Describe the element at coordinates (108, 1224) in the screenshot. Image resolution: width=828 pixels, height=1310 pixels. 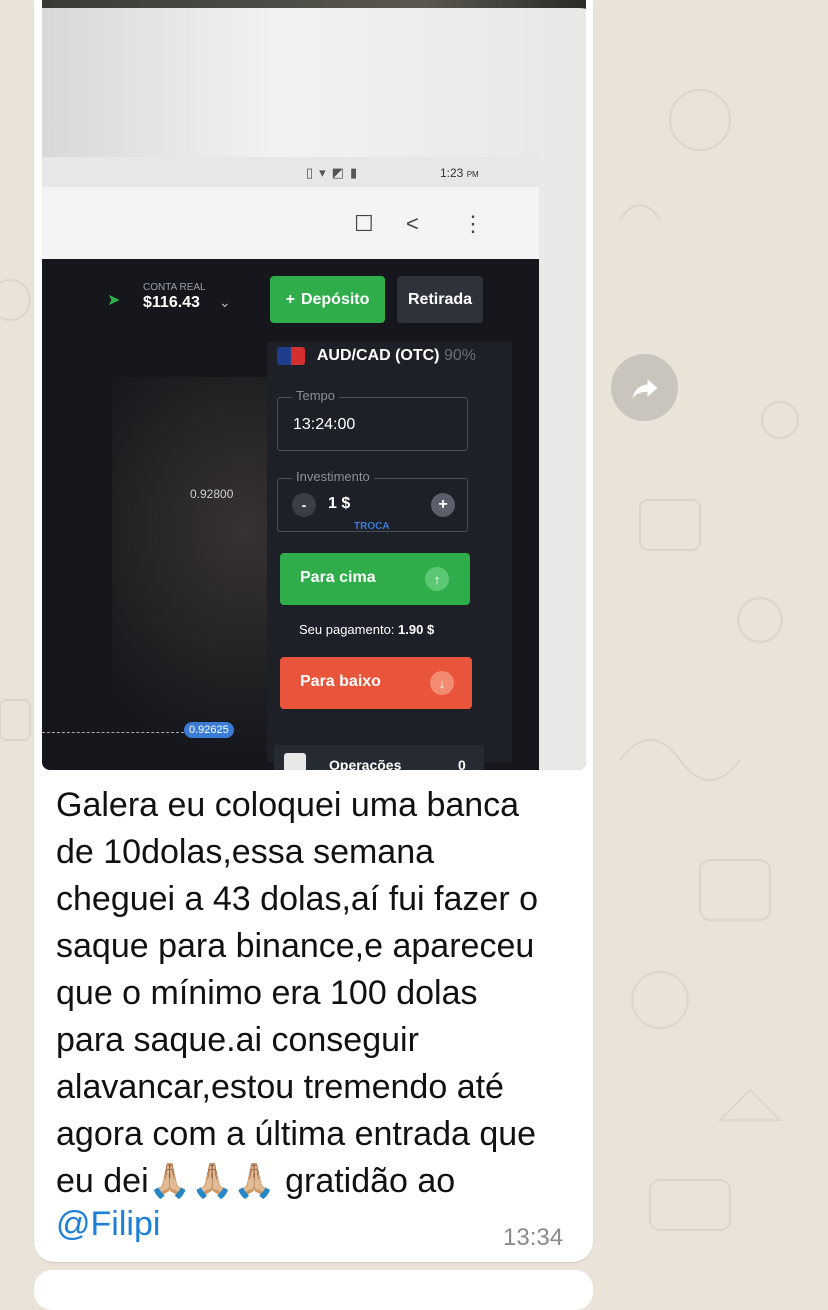
I see `user-mention-link: @Filipi` at that location.